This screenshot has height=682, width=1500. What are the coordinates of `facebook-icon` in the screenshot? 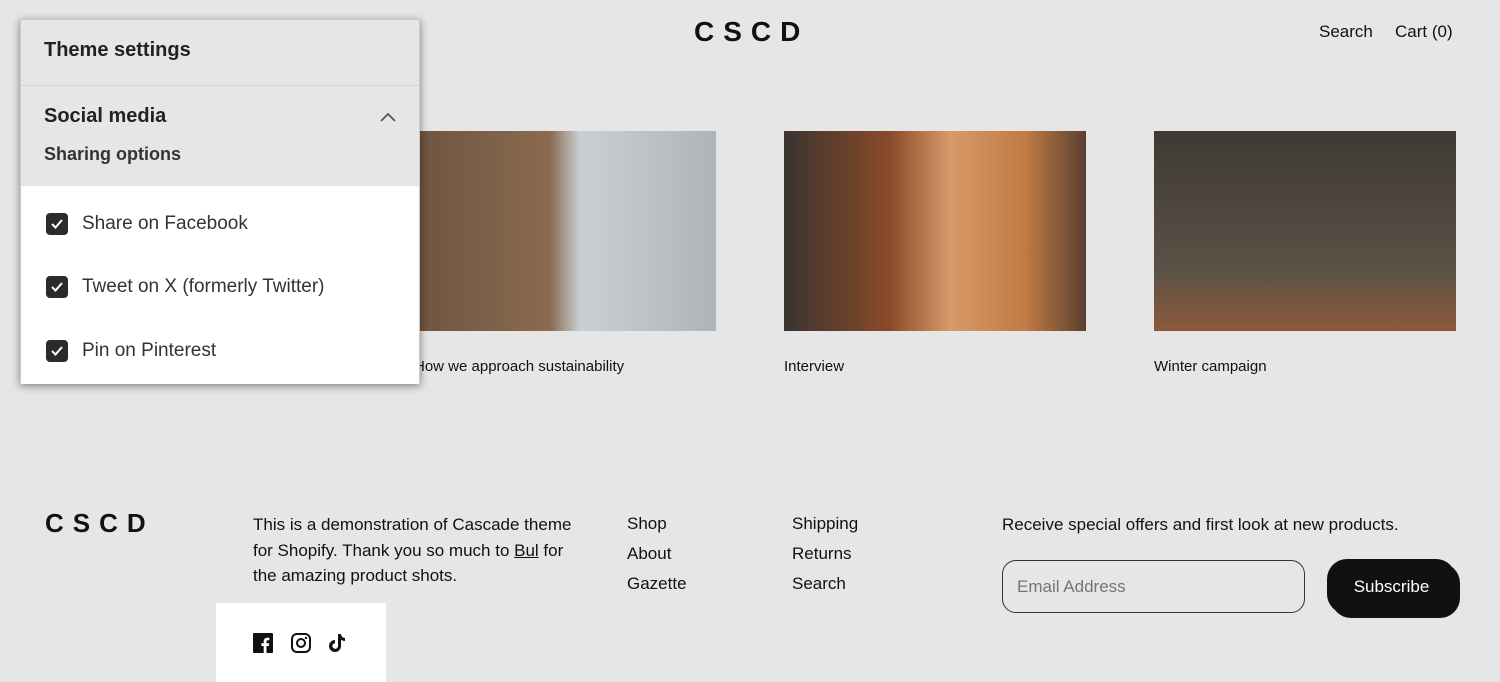 It's located at (263, 642).